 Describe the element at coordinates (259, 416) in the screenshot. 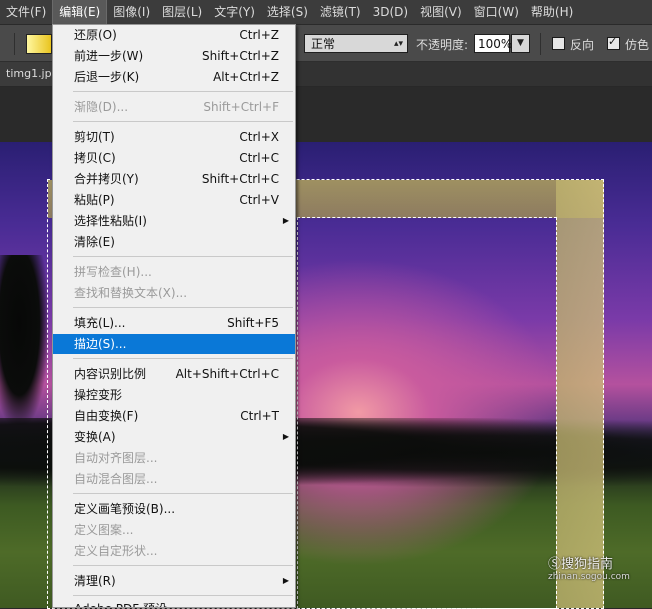

I see `menu-item-shortcut: Ctrl+T` at that location.